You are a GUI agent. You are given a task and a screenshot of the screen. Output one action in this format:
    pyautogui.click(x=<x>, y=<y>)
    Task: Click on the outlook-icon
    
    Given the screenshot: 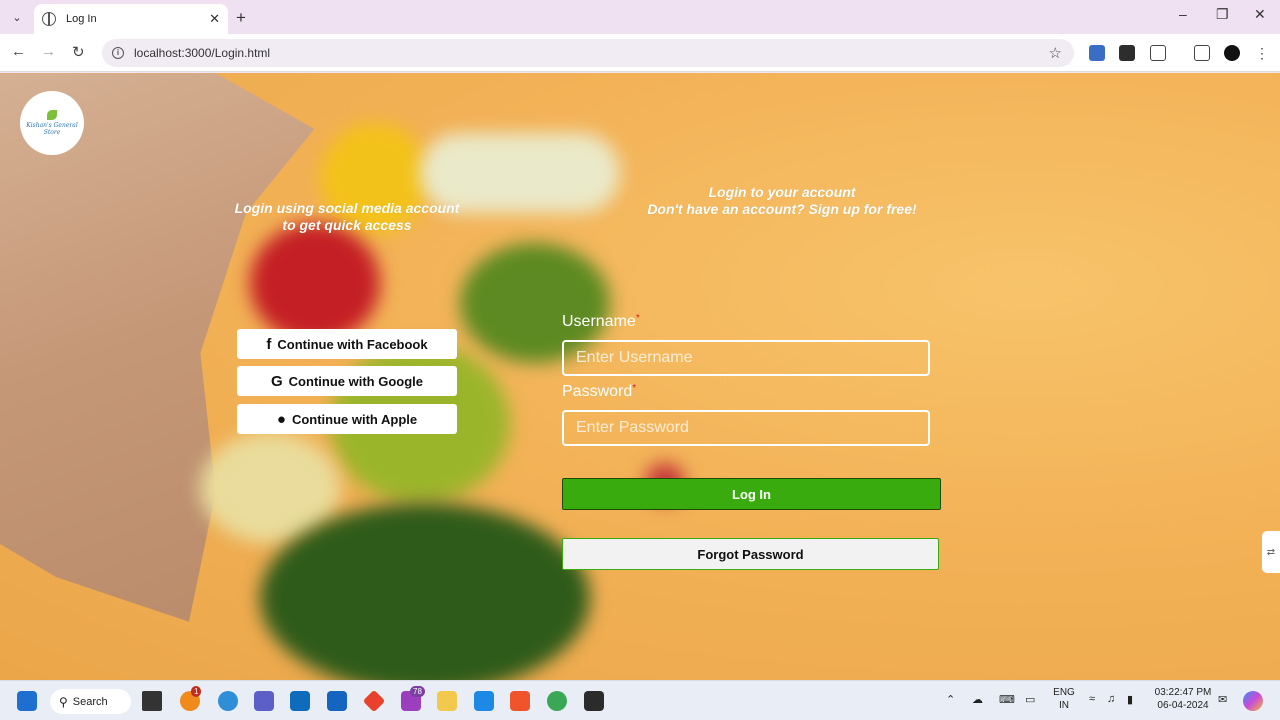 What is the action you would take?
    pyautogui.click(x=300, y=701)
    